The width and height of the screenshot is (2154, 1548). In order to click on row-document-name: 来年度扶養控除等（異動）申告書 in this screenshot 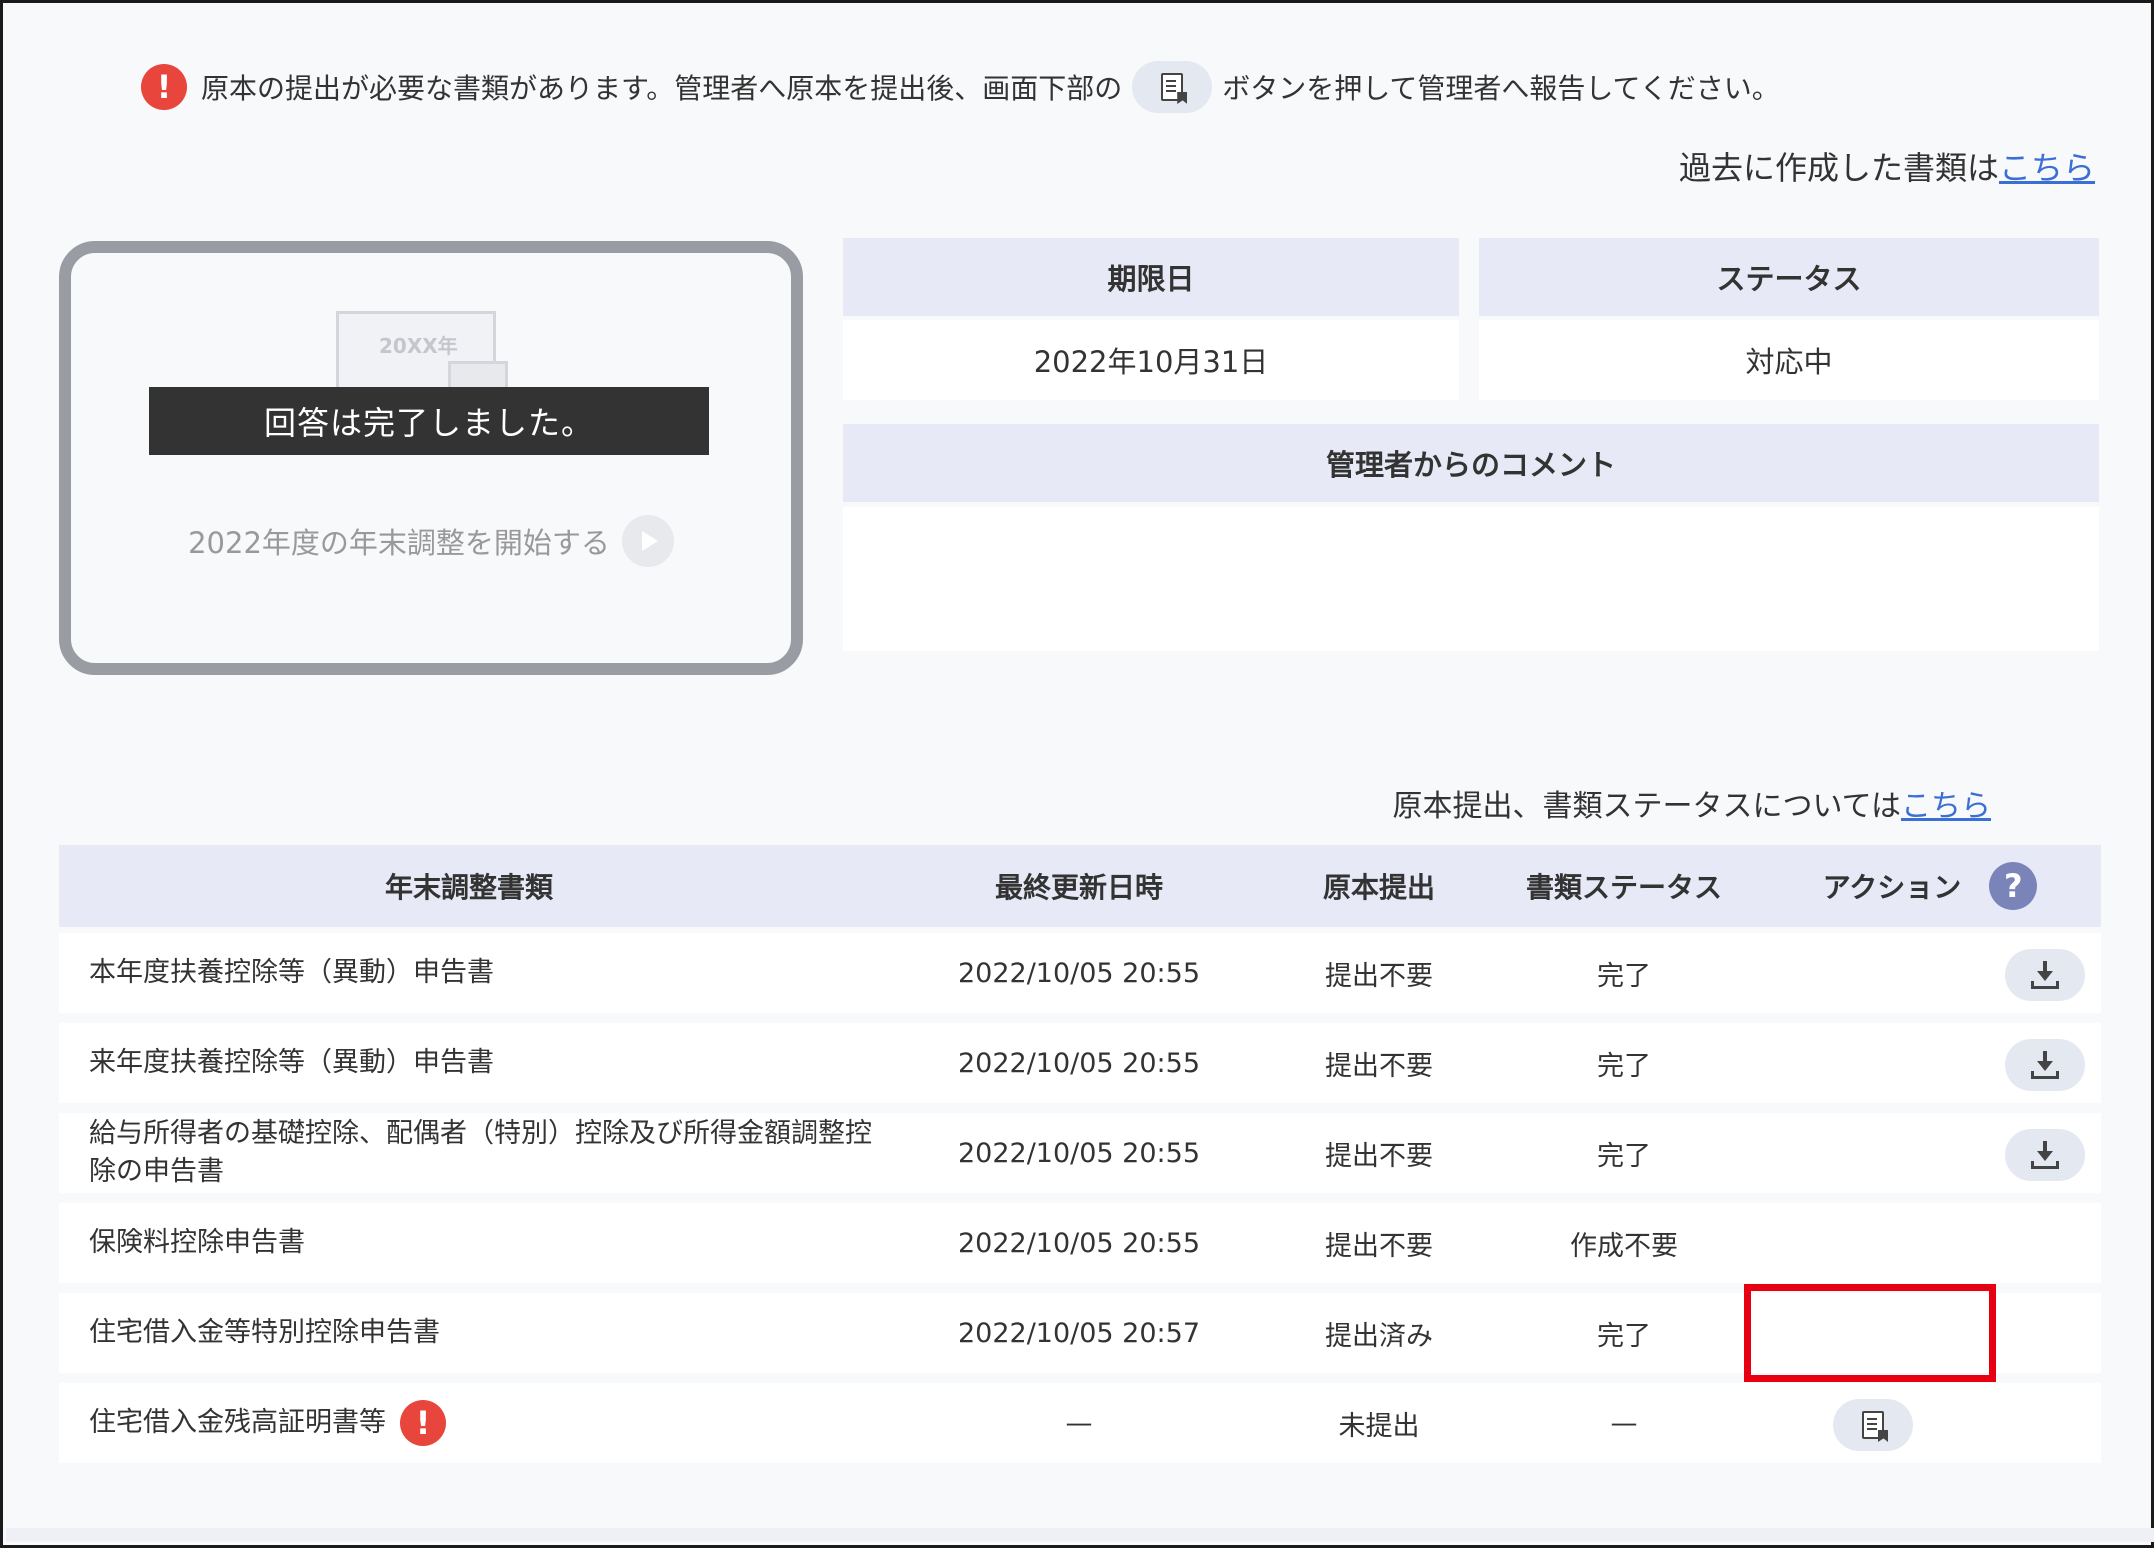, I will do `click(291, 1062)`.